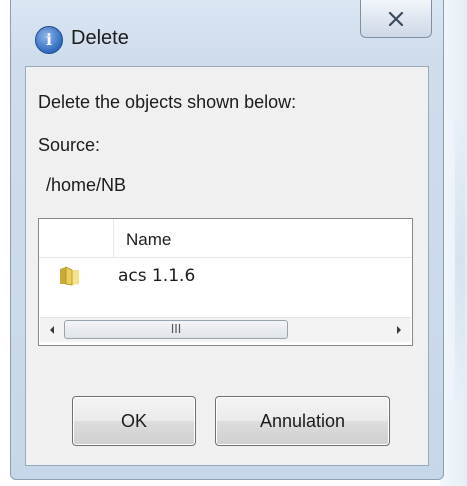  I want to click on arrow-right-icon, so click(399, 330).